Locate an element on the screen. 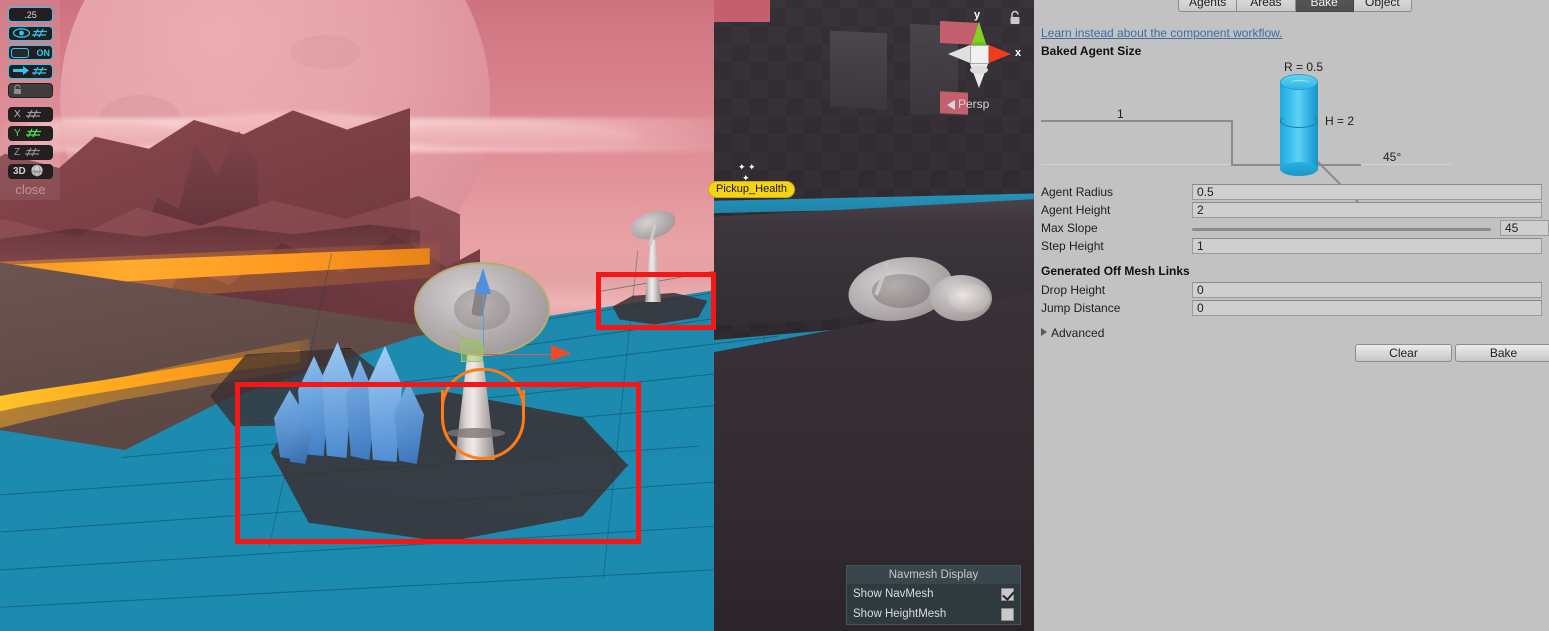 Image resolution: width=1549 pixels, height=631 pixels. gizmo-x-arrow is located at coordinates (561, 353).